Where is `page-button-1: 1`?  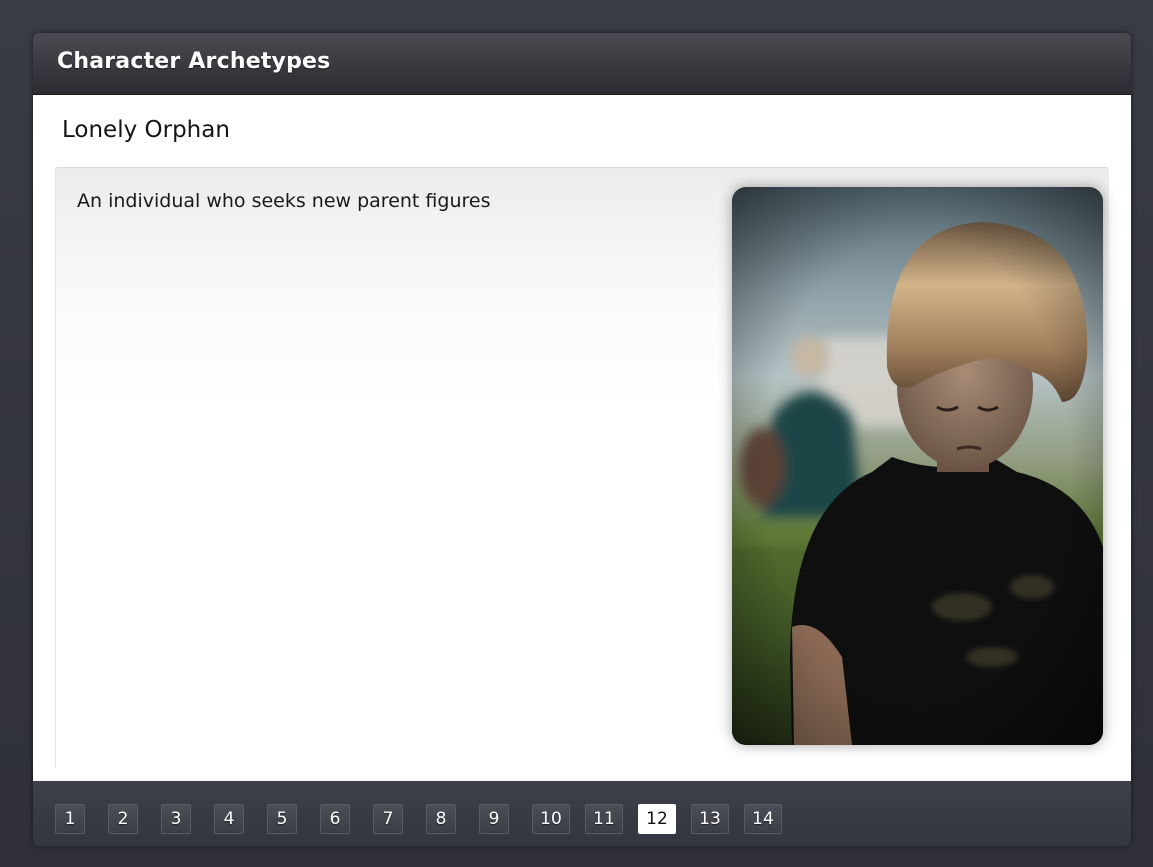 page-button-1: 1 is located at coordinates (70, 819).